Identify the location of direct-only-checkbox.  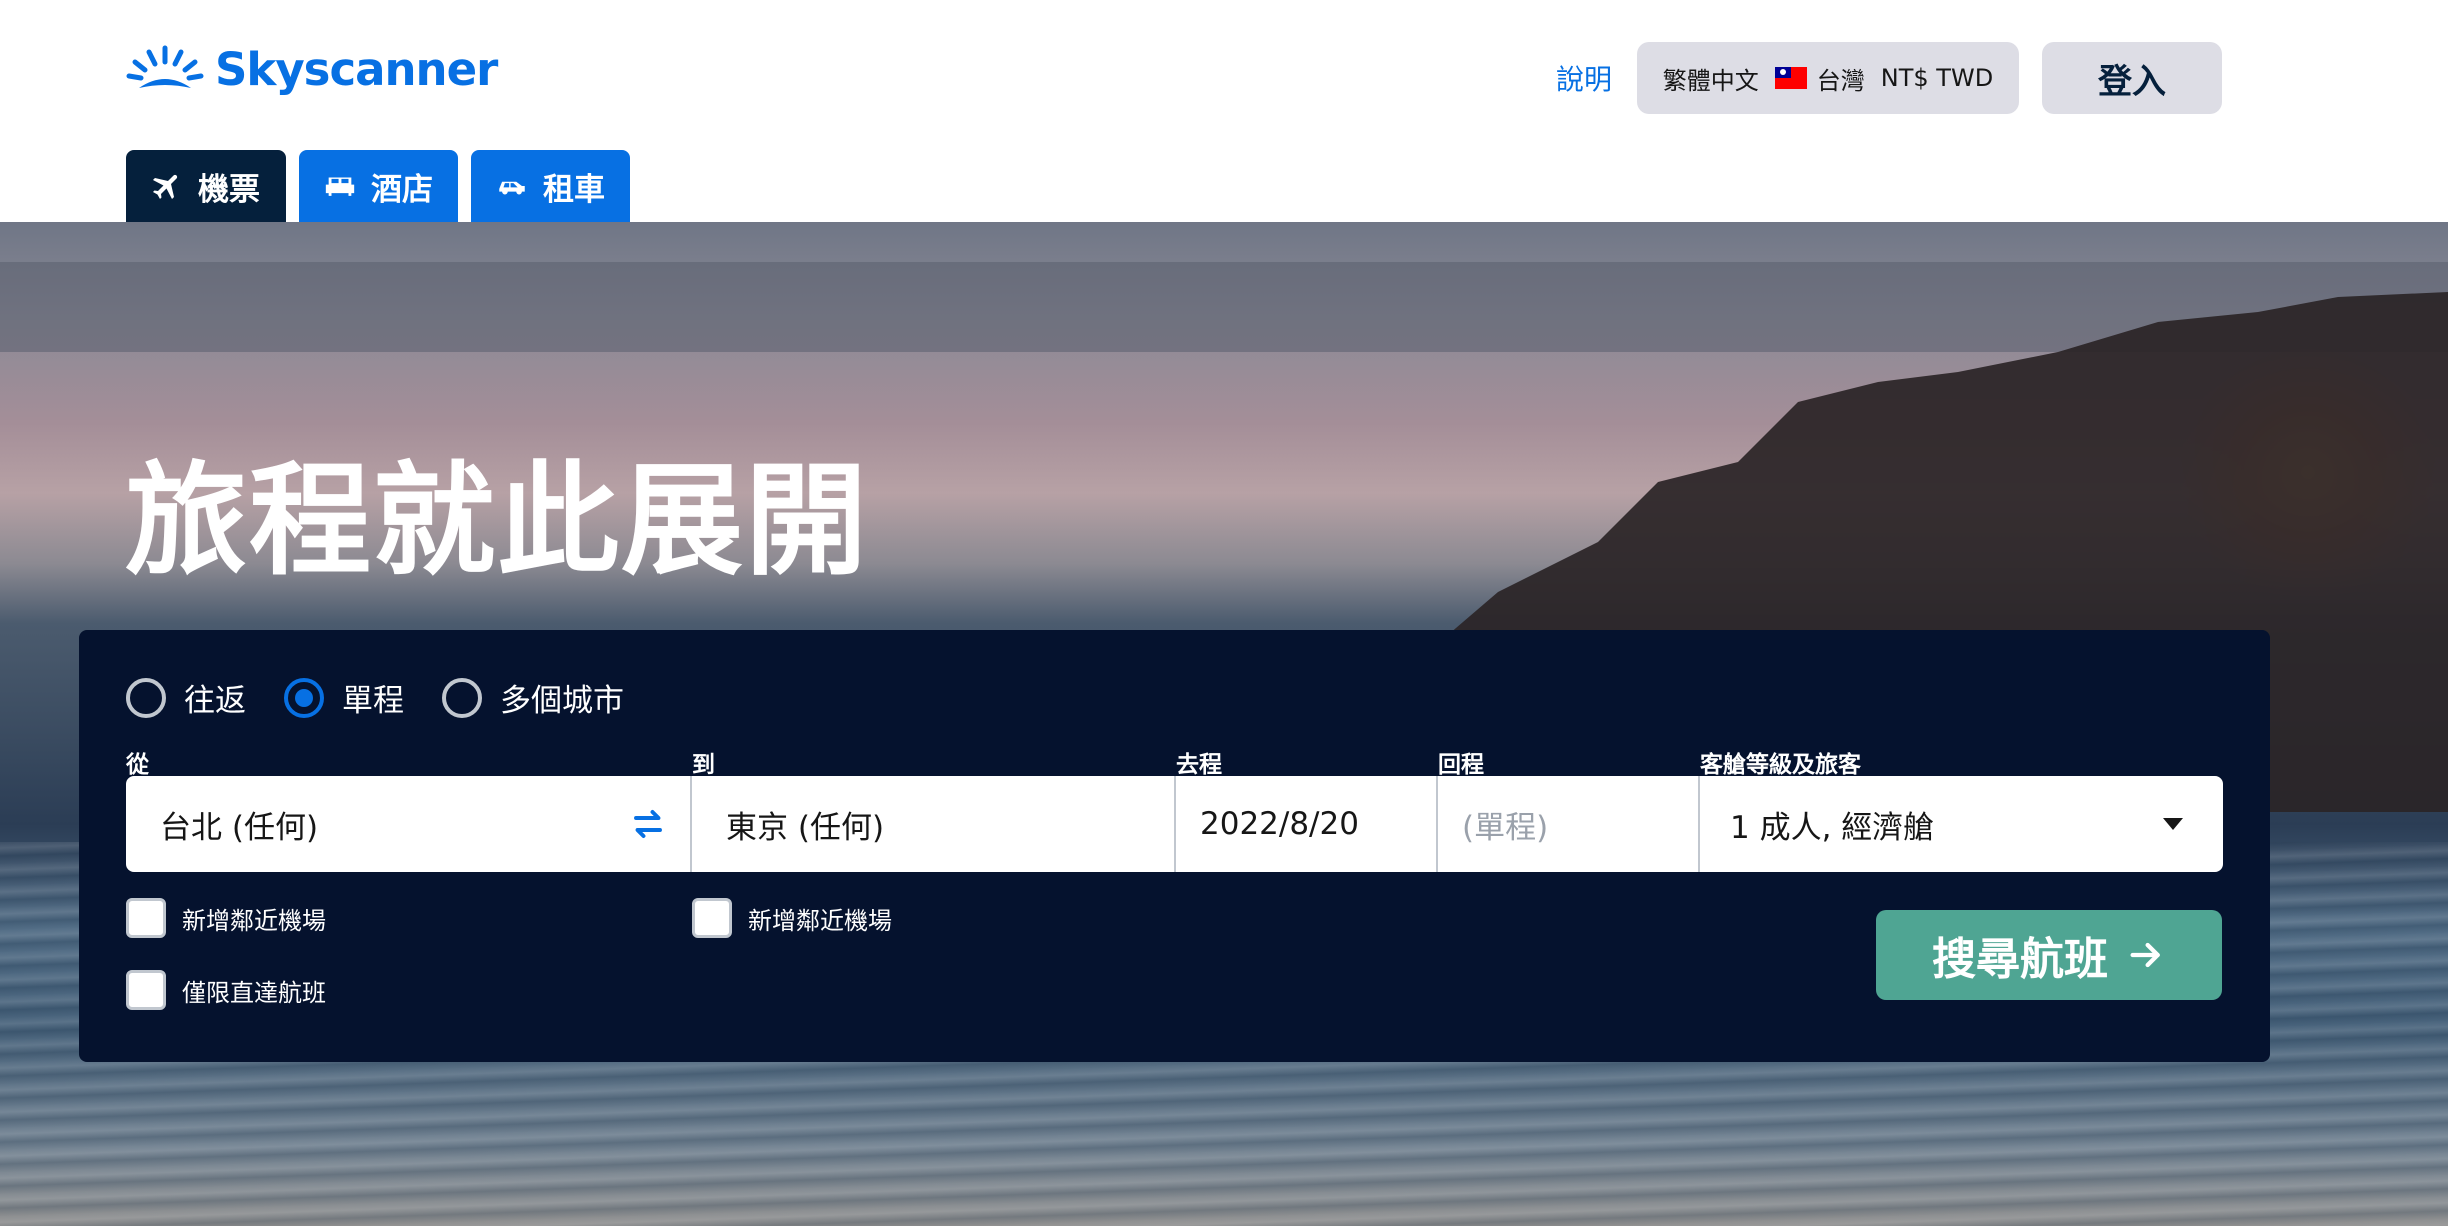
(146, 990).